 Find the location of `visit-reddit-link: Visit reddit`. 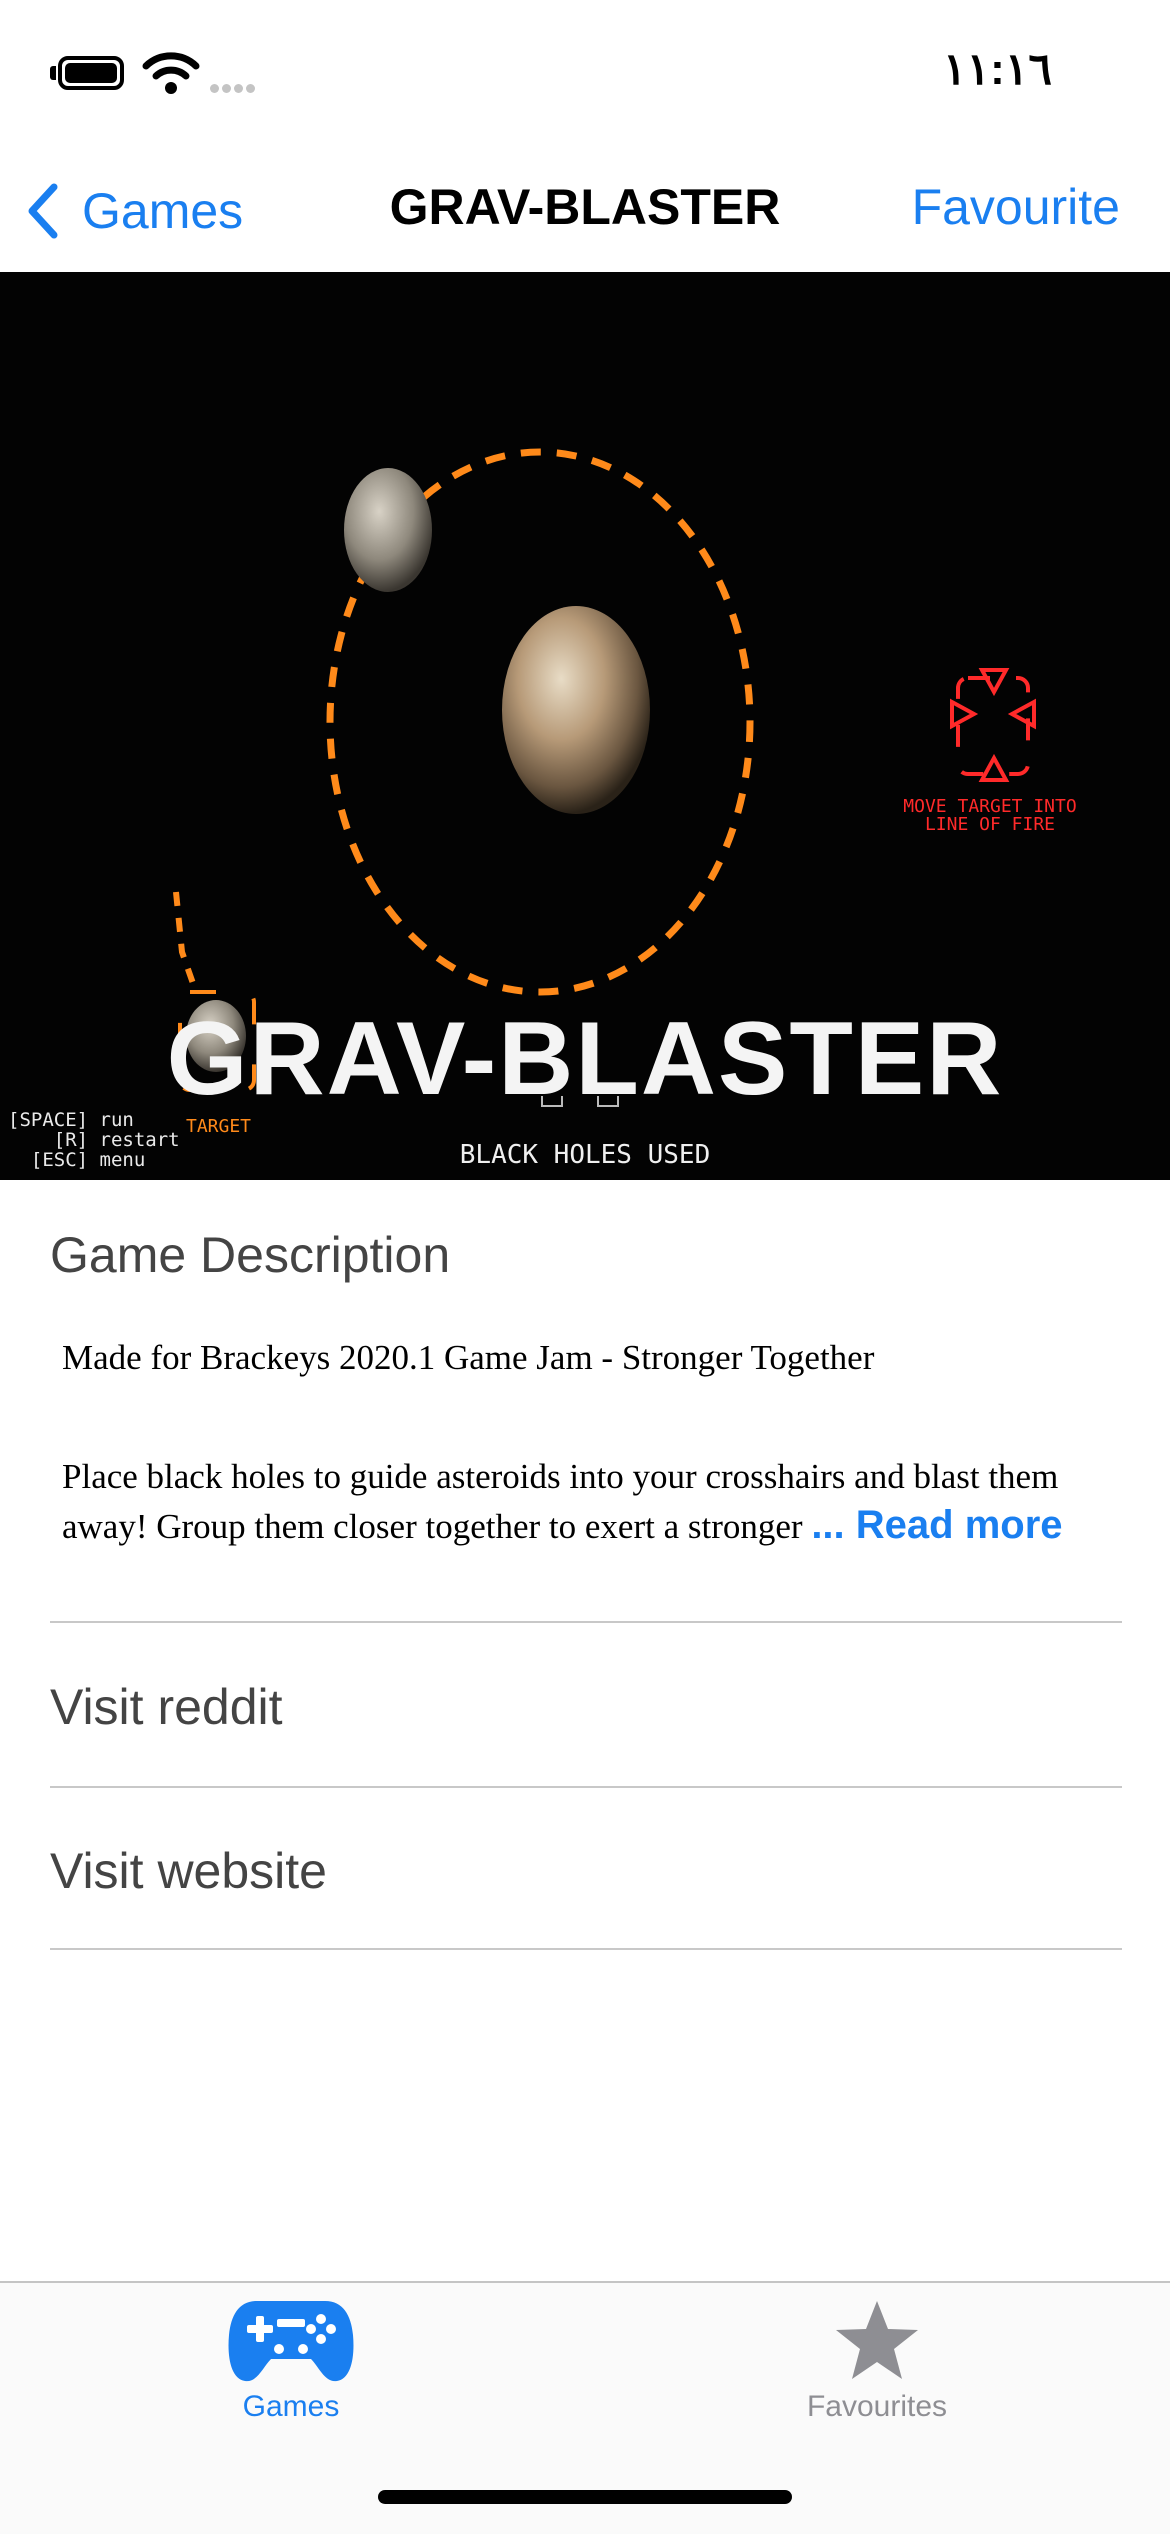

visit-reddit-link: Visit reddit is located at coordinates (166, 1707).